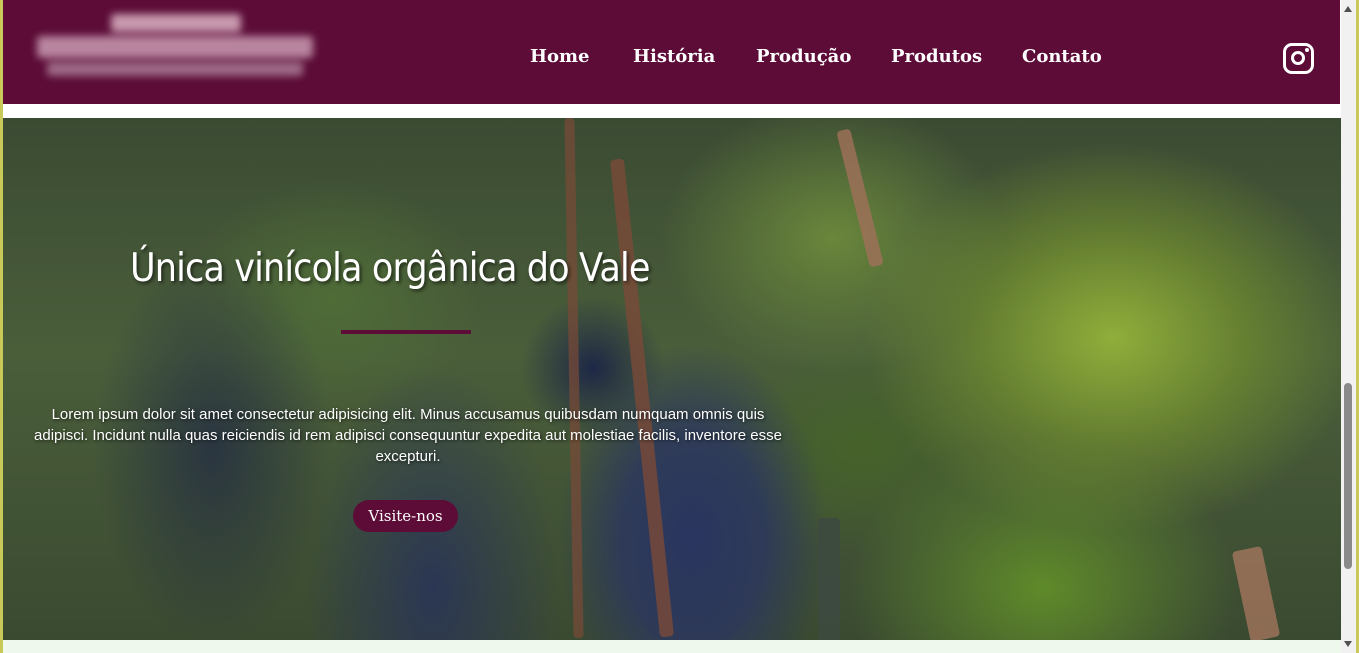 Image resolution: width=1359 pixels, height=653 pixels. I want to click on vine-post, so click(829, 579).